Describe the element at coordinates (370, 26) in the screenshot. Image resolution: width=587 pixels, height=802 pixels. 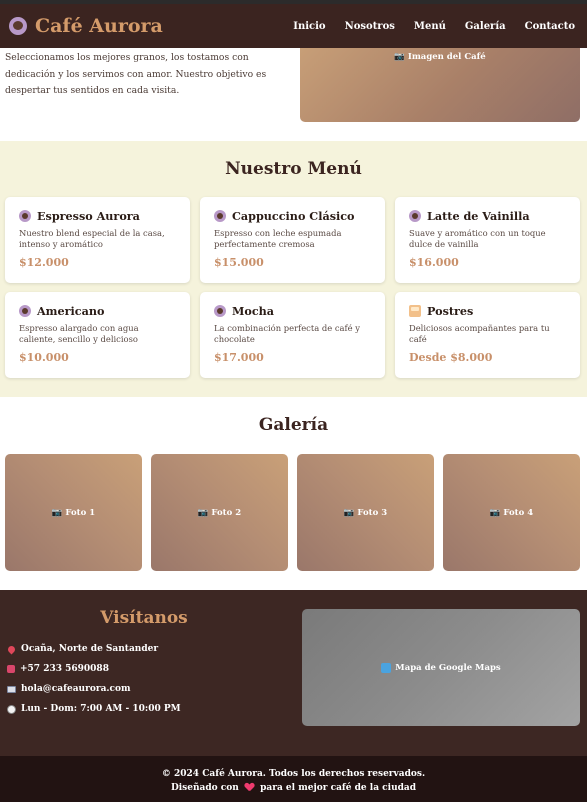
I see `nav-link-nosotros: Nosotros` at that location.